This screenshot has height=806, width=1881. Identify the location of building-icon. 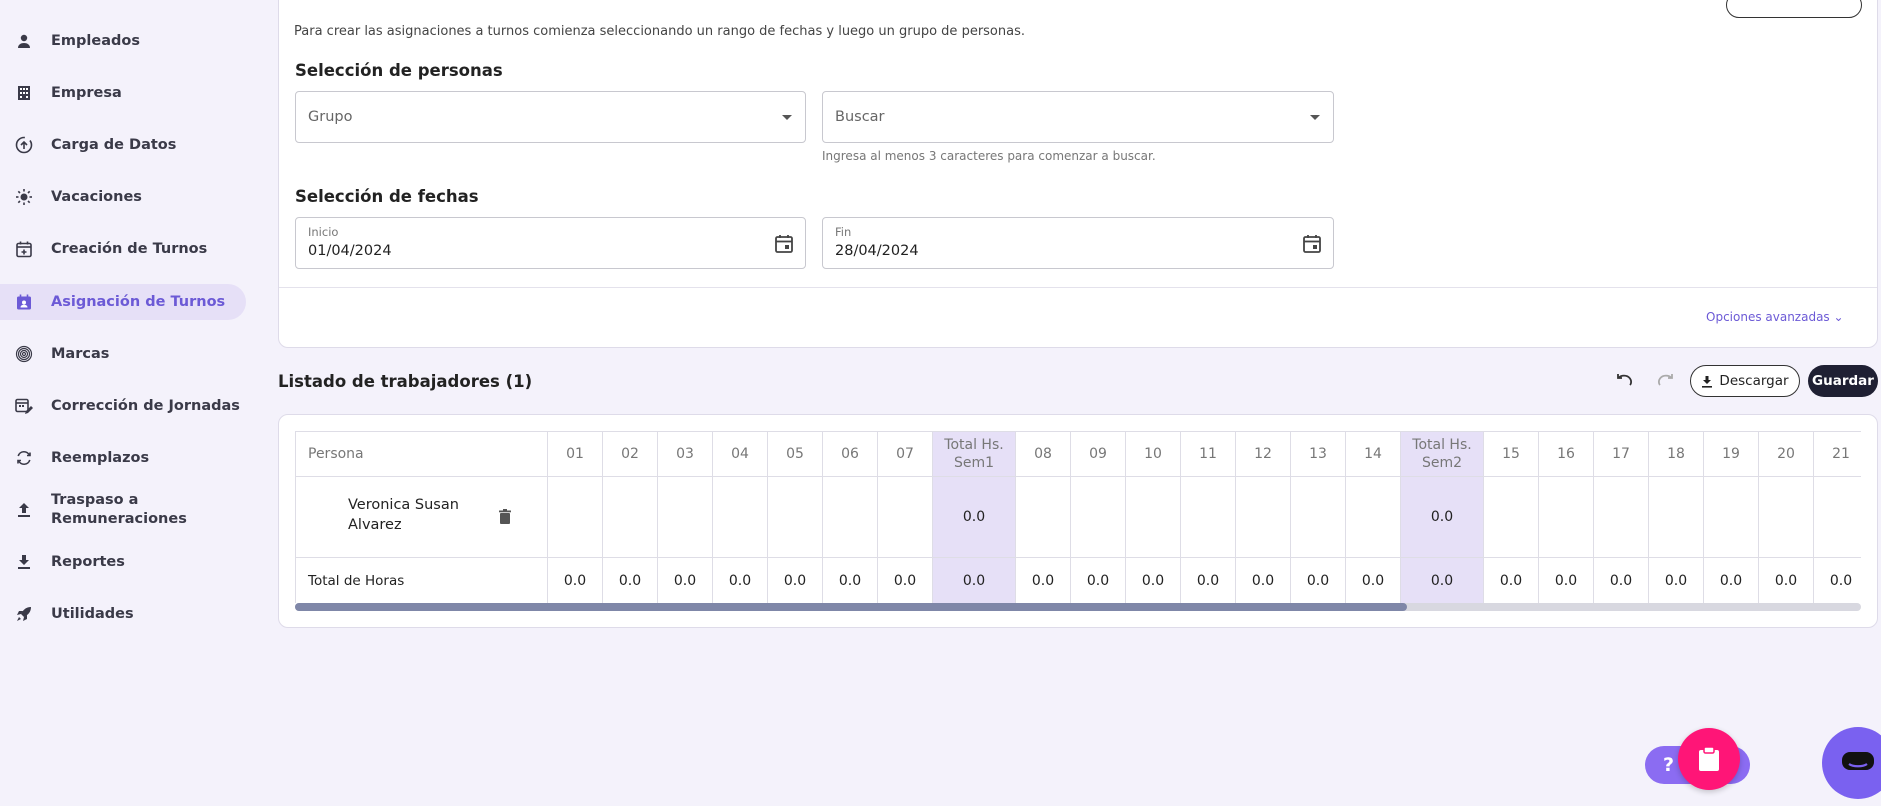
(24, 93).